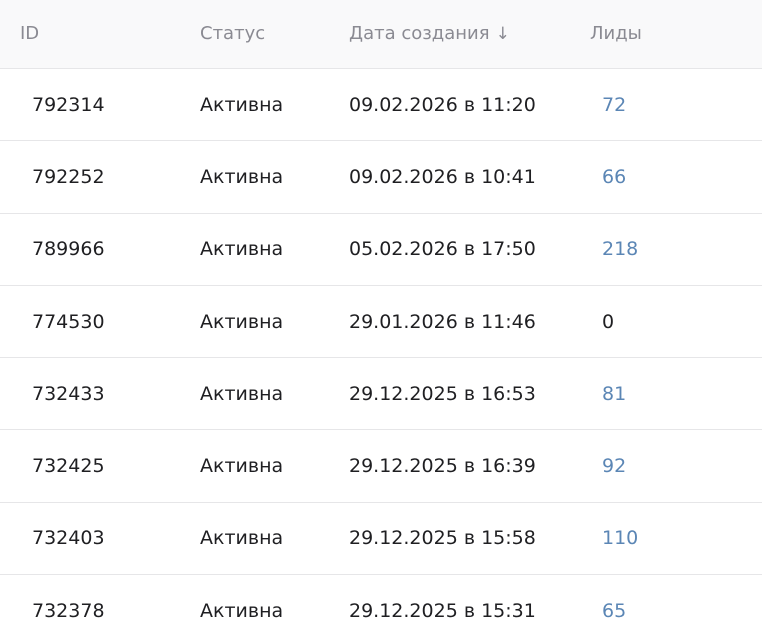  Describe the element at coordinates (442, 321) in the screenshot. I see `row-created-date: 29.01.2026 в 11:46` at that location.